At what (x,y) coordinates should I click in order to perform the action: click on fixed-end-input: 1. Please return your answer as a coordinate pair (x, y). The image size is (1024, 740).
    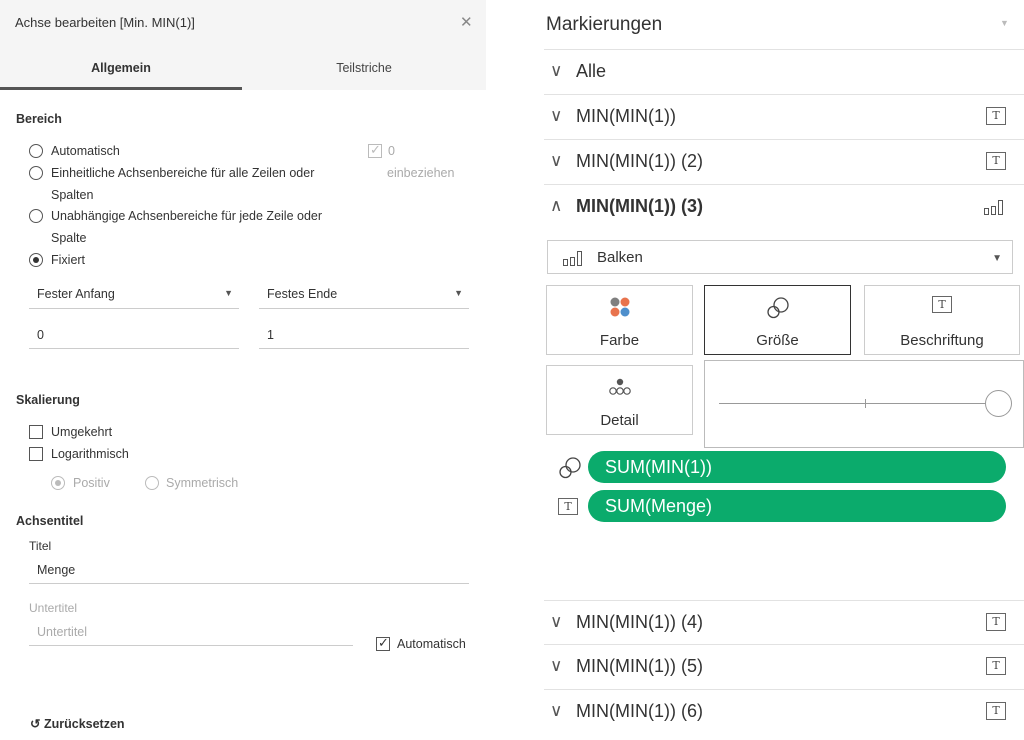
    Looking at the image, I should click on (364, 337).